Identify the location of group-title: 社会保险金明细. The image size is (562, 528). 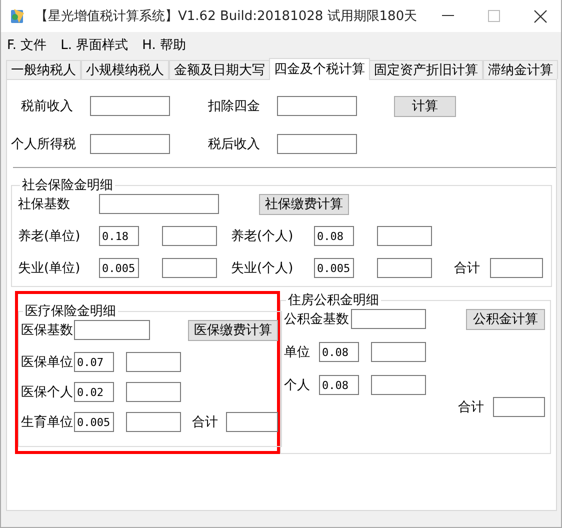
(67, 185).